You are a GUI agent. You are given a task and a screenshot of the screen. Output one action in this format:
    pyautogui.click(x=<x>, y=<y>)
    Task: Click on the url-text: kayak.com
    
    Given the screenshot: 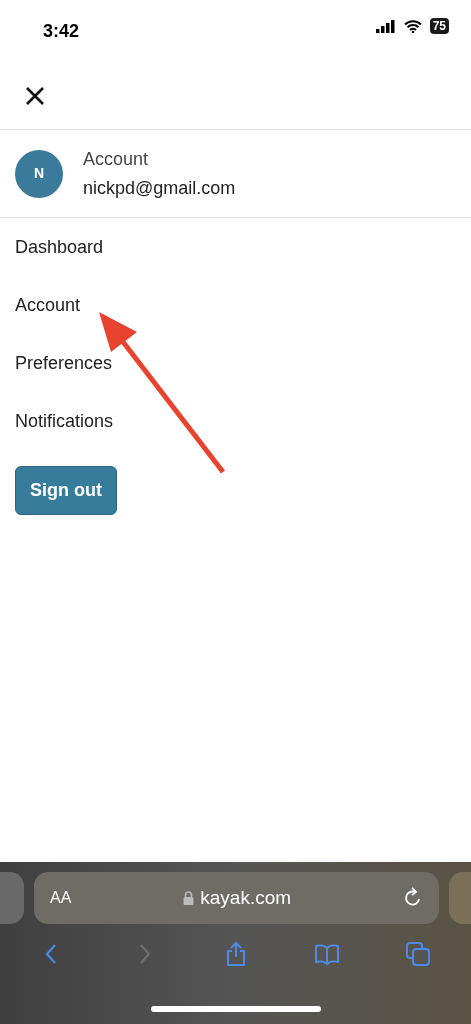 What is the action you would take?
    pyautogui.click(x=246, y=897)
    